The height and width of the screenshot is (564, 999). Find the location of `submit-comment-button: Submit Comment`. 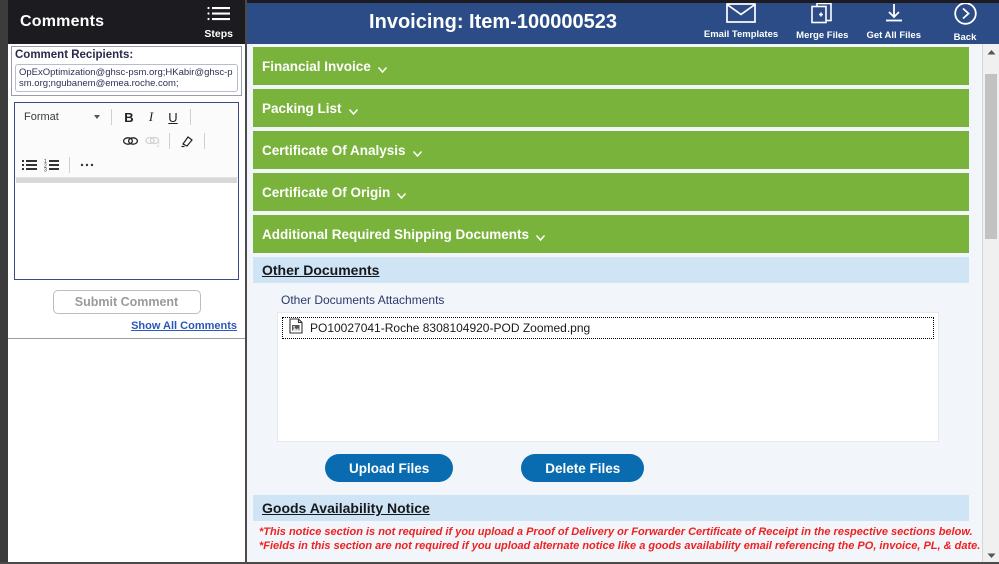

submit-comment-button: Submit Comment is located at coordinates (126, 302).